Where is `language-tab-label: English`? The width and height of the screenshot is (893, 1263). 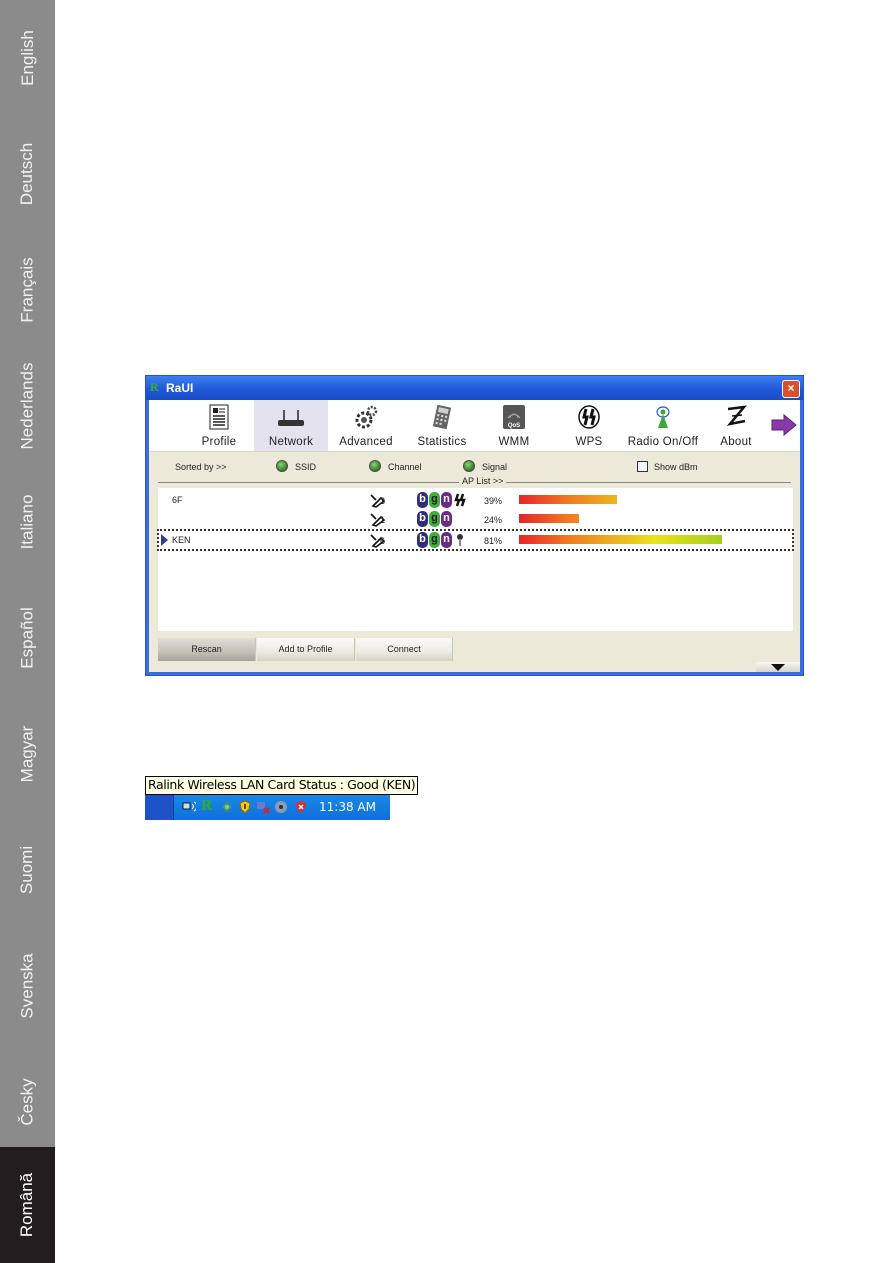 language-tab-label: English is located at coordinates (27, 58).